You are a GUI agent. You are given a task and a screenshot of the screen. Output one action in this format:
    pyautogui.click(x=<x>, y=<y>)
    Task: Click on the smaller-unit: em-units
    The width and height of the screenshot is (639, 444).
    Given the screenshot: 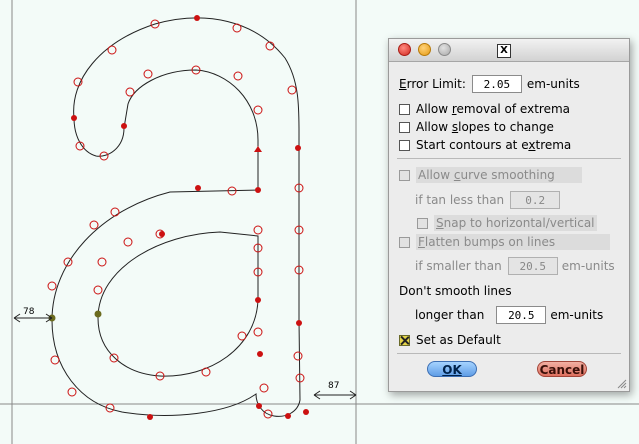 What is the action you would take?
    pyautogui.click(x=588, y=266)
    